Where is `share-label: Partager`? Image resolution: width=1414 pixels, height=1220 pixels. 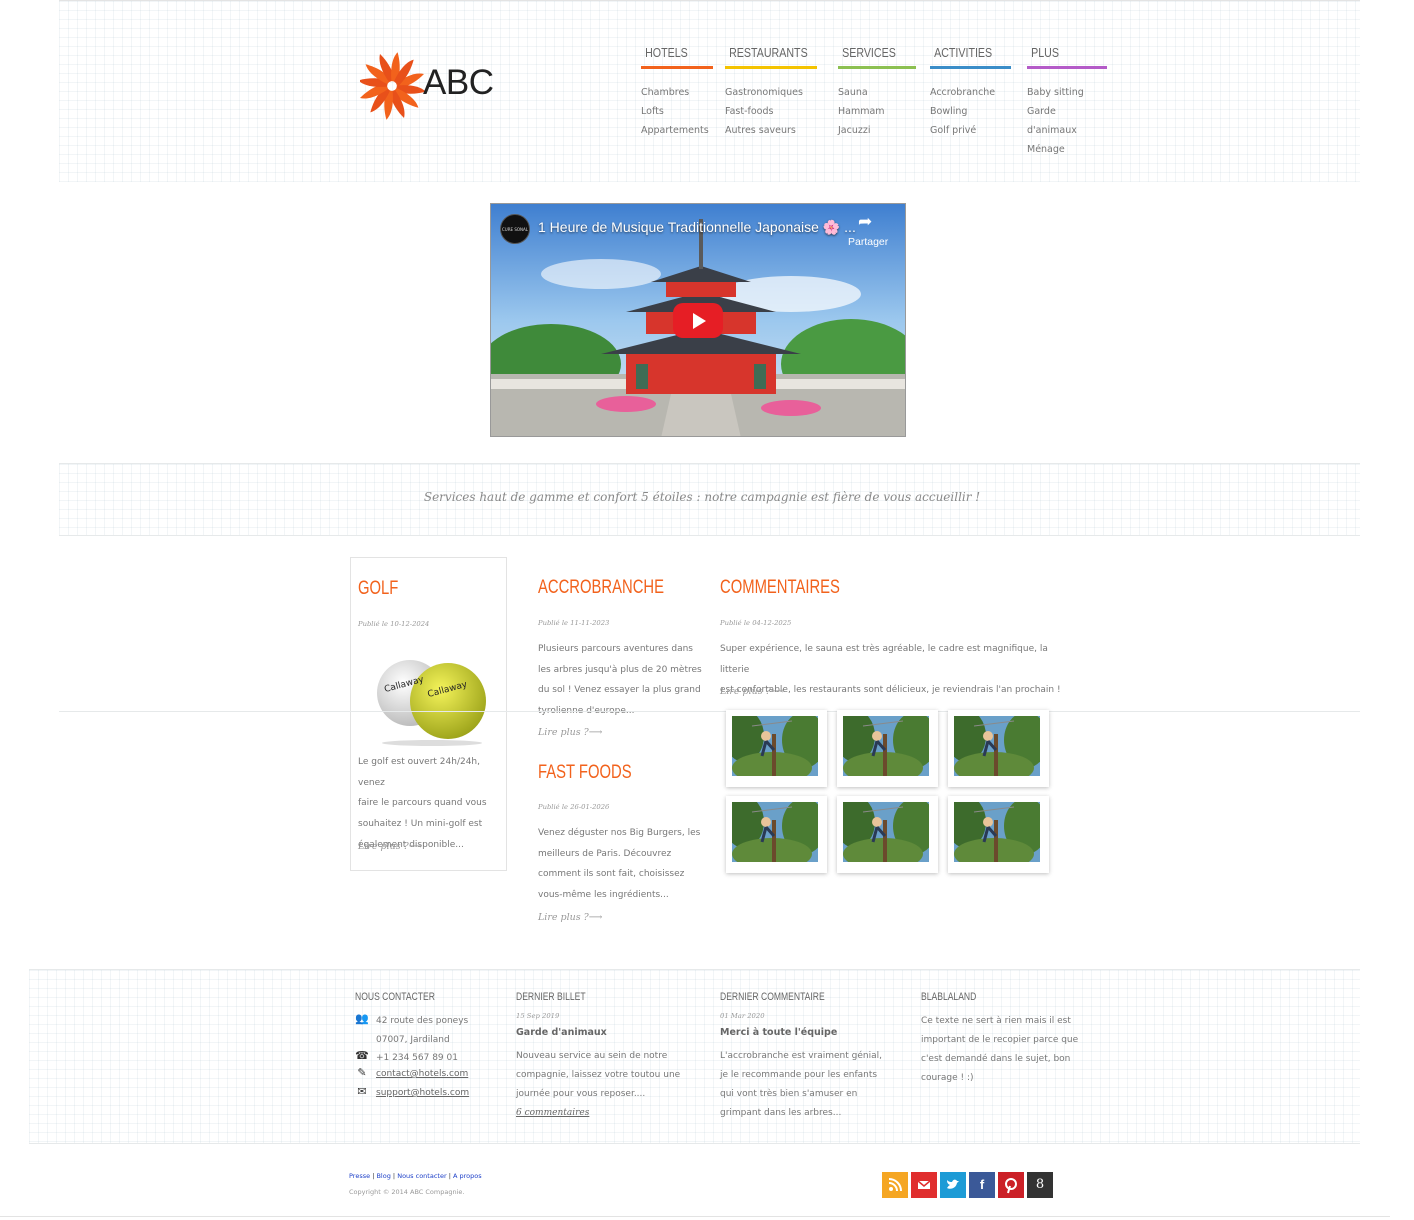 share-label: Partager is located at coordinates (868, 242).